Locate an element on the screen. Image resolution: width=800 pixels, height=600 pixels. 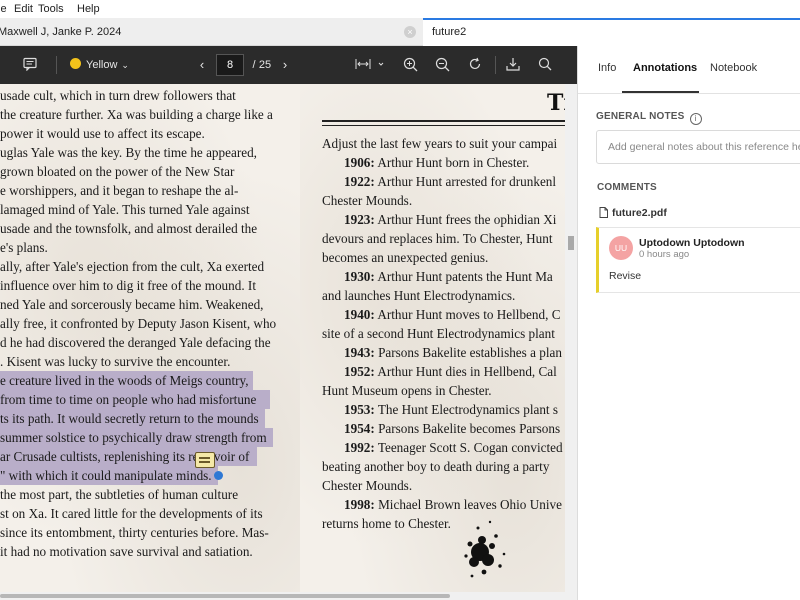
tab-notebook: Notebook is located at coordinates (733, 68).